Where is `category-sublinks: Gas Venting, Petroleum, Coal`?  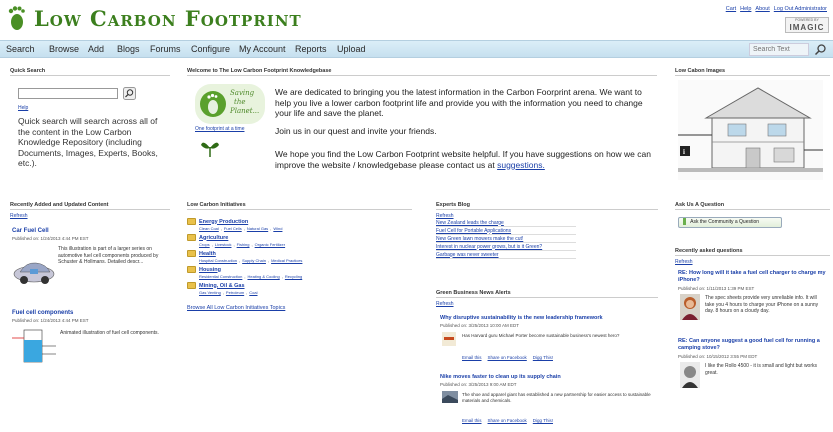 category-sublinks: Gas Venting, Petroleum, Coal is located at coordinates (228, 292).